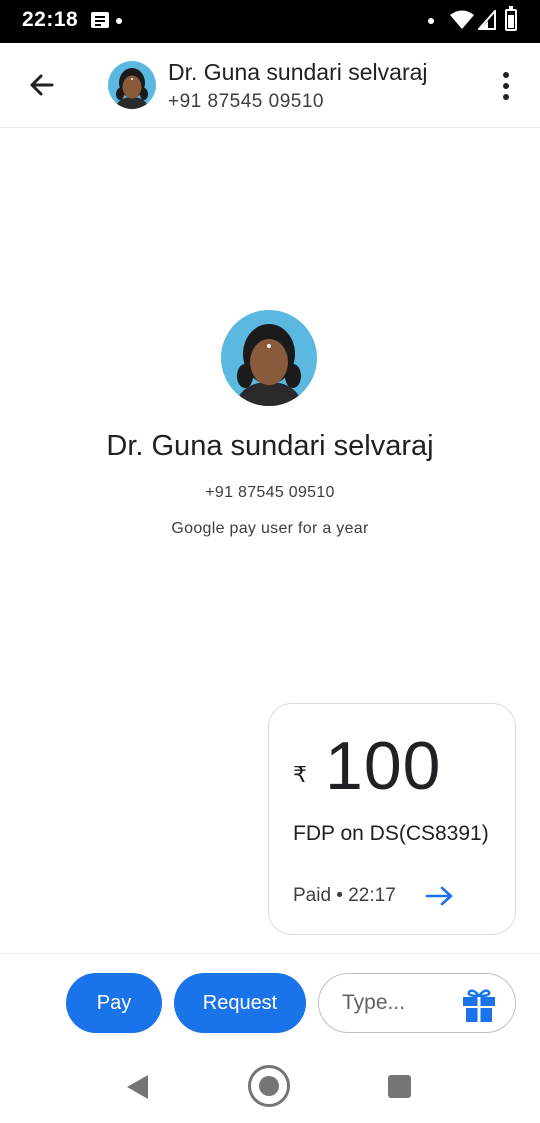 This screenshot has height=1123, width=540. Describe the element at coordinates (506, 86) in the screenshot. I see `more-vert-icon` at that location.